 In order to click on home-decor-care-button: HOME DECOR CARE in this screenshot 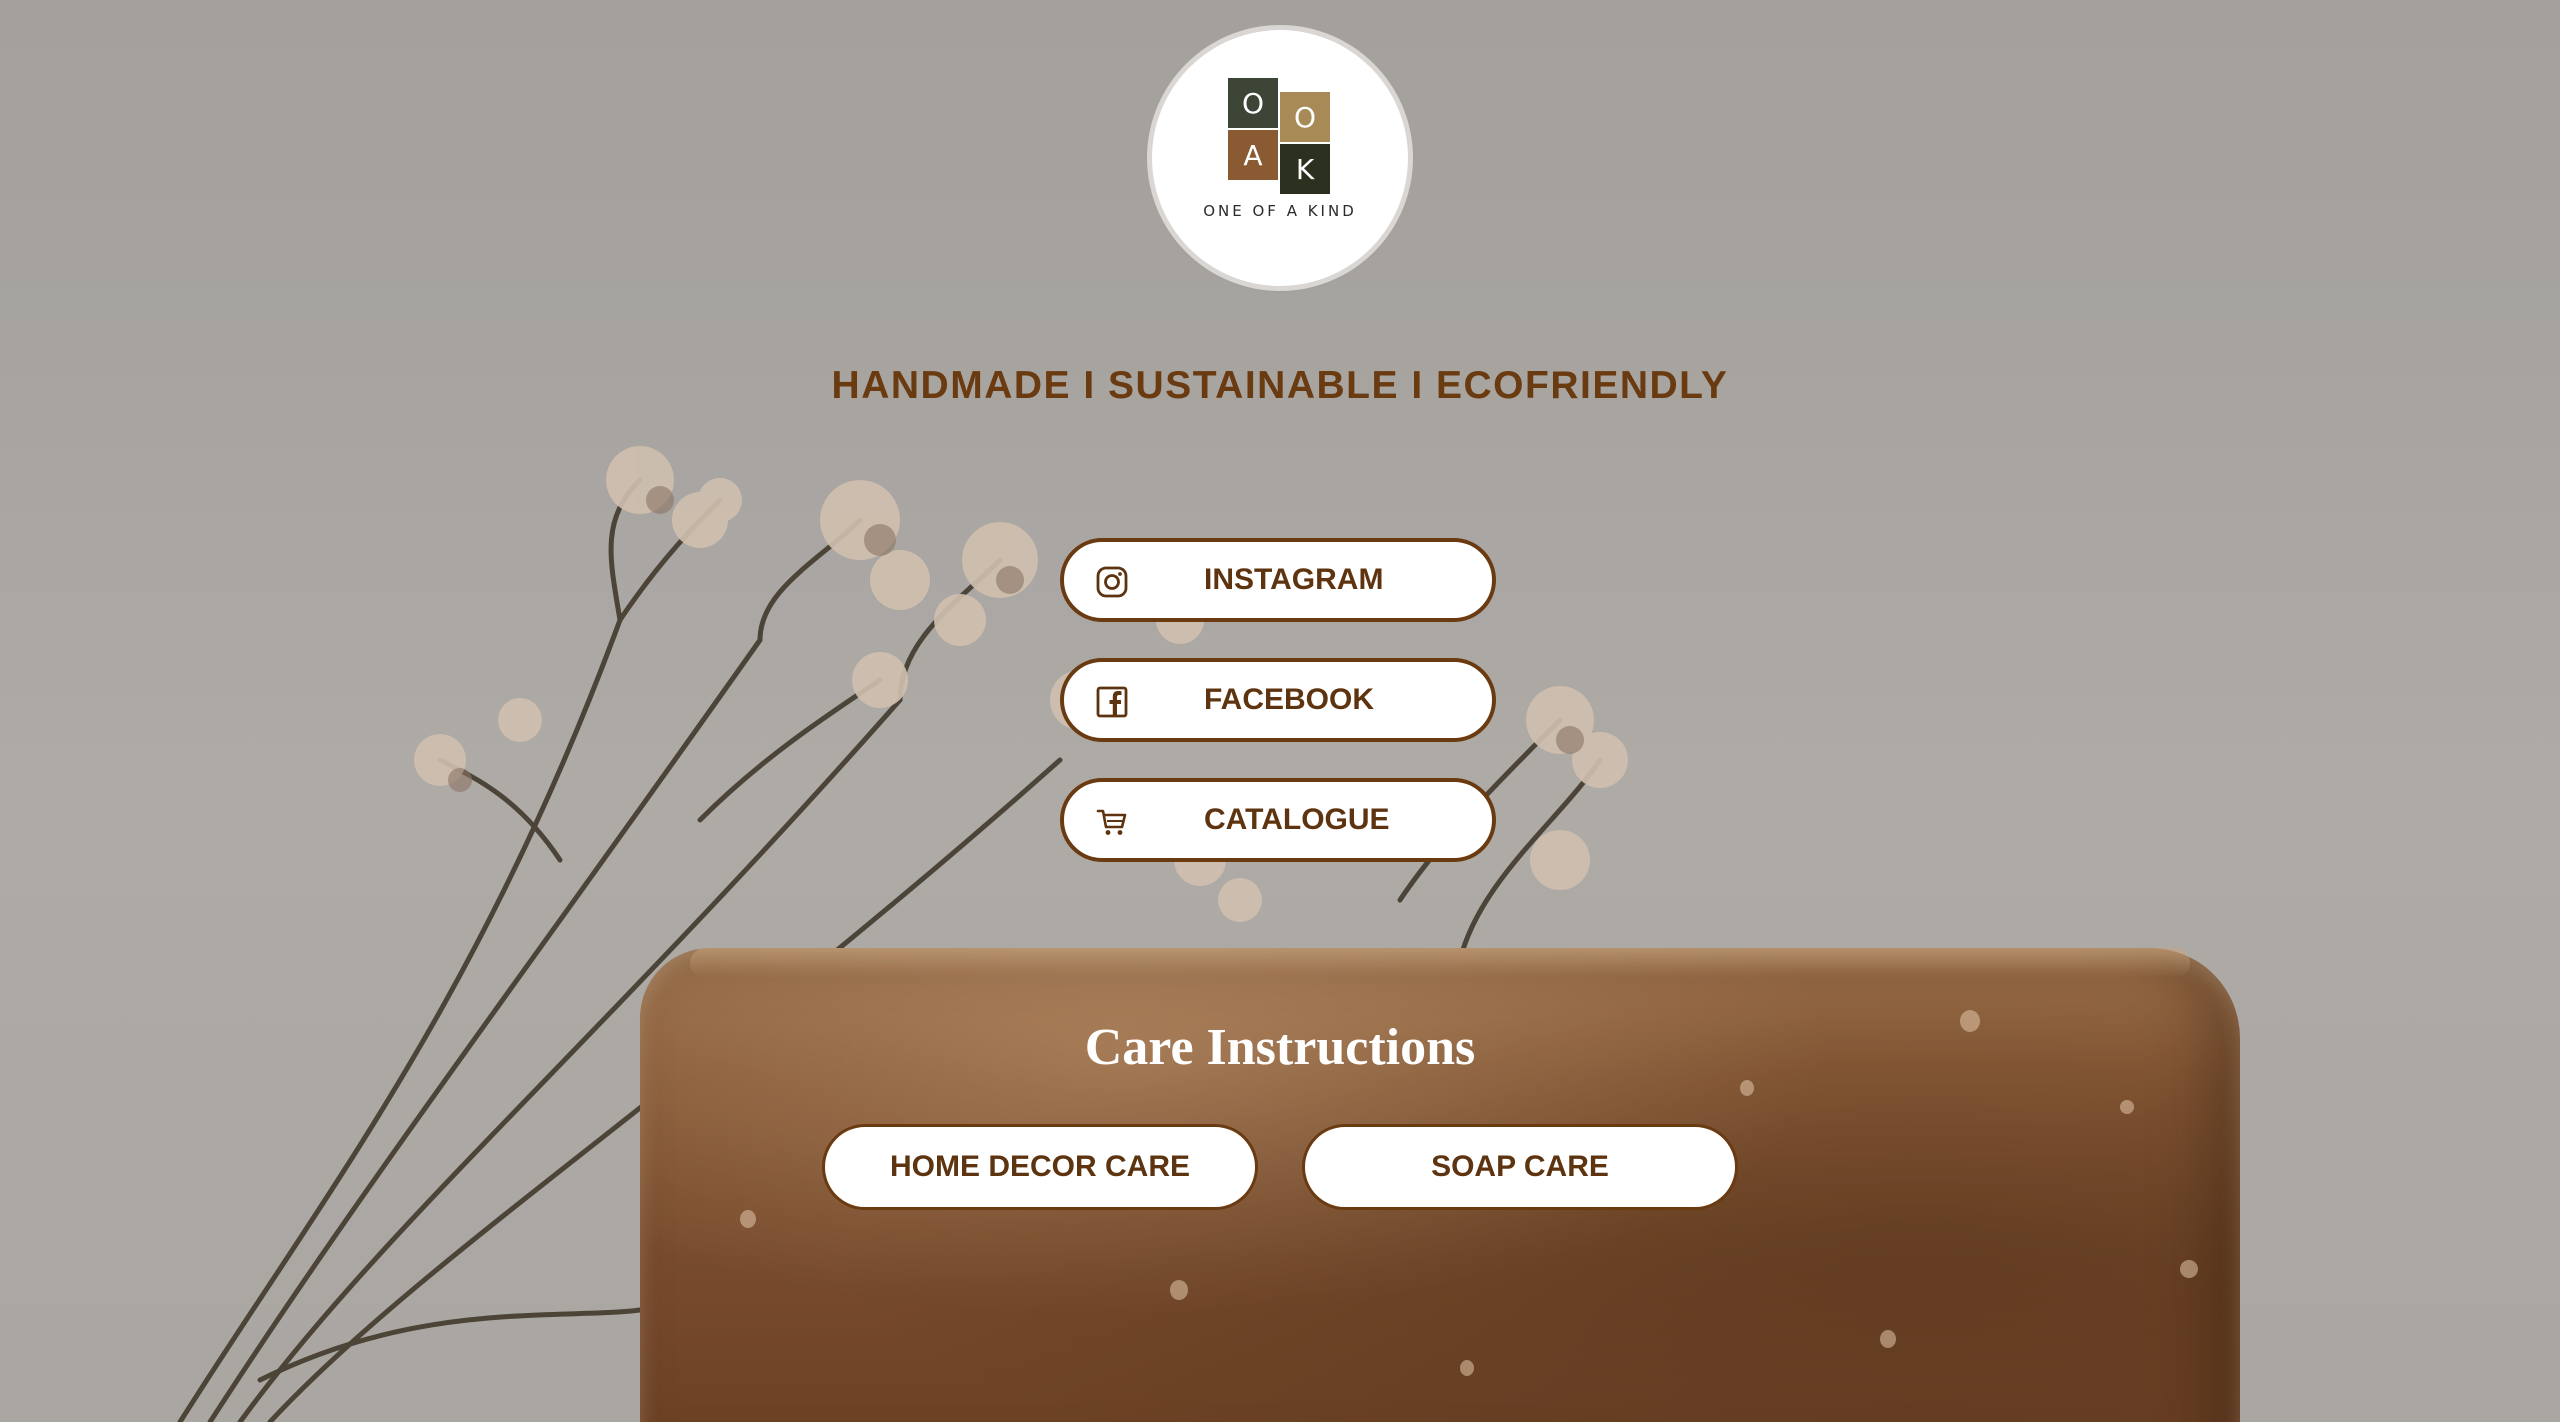, I will do `click(1040, 1167)`.